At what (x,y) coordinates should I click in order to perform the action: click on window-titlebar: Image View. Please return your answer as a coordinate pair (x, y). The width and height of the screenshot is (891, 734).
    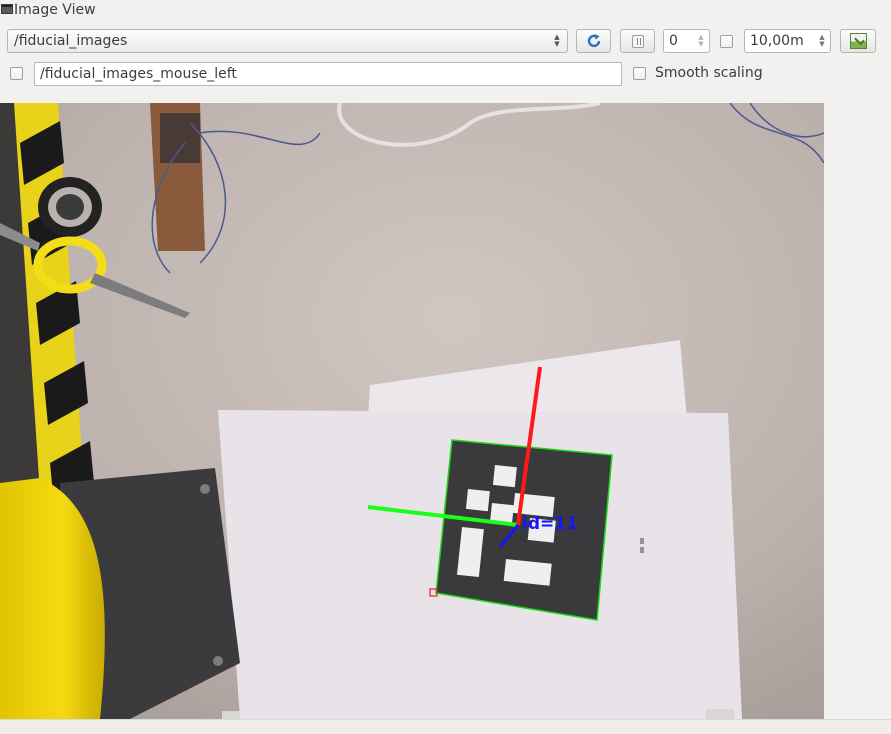
    Looking at the image, I should click on (445, 11).